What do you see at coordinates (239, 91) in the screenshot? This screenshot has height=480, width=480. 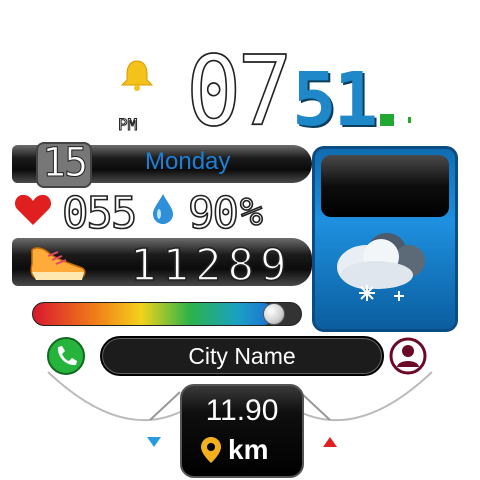 I see `hours-display: 07` at bounding box center [239, 91].